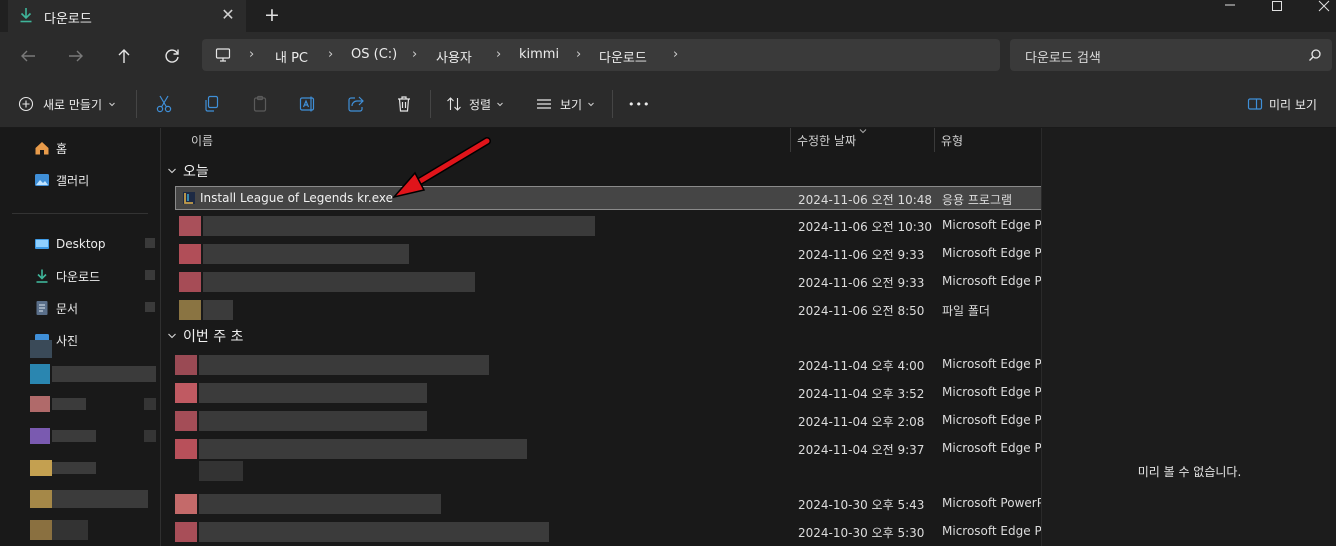 This screenshot has height=546, width=1336. What do you see at coordinates (202, 140) in the screenshot?
I see `column-header-name: 이름` at bounding box center [202, 140].